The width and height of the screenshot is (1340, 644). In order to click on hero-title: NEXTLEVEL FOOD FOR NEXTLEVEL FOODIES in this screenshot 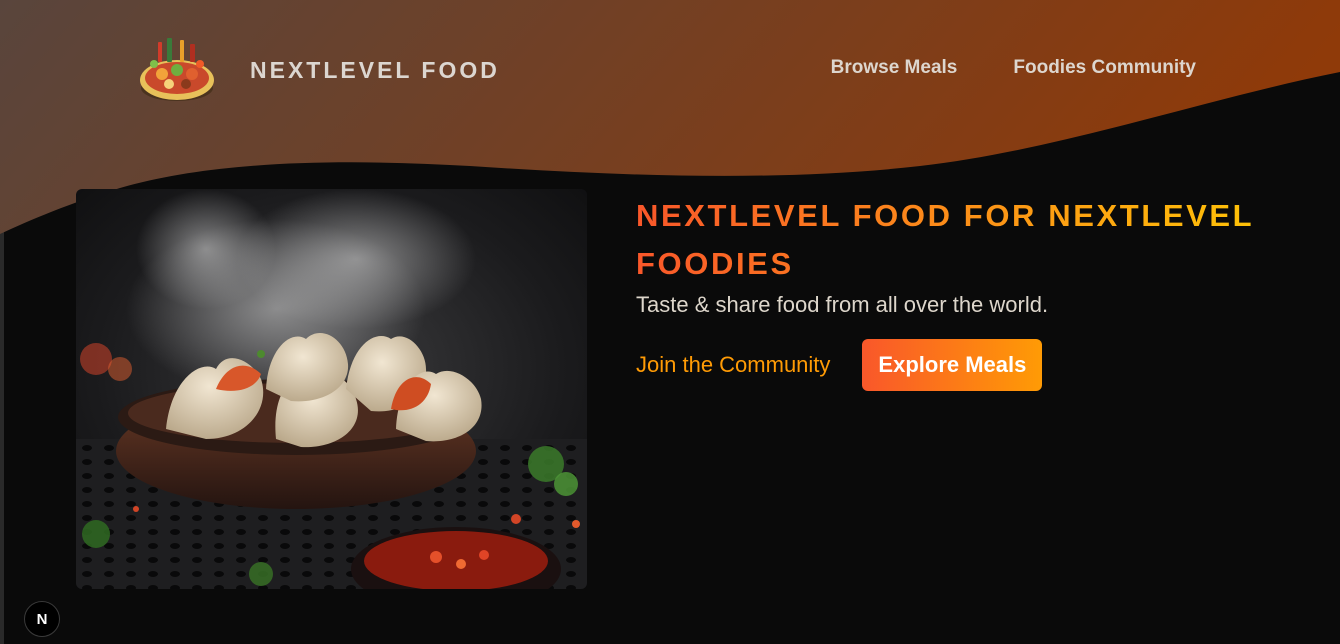, I will do `click(966, 240)`.